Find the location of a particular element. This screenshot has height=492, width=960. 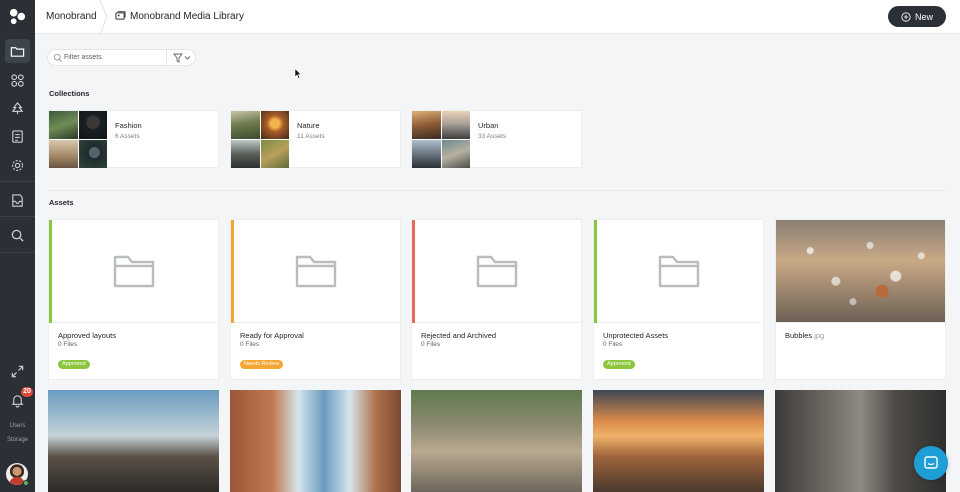

sidebar-item-inbox is located at coordinates (17, 200).